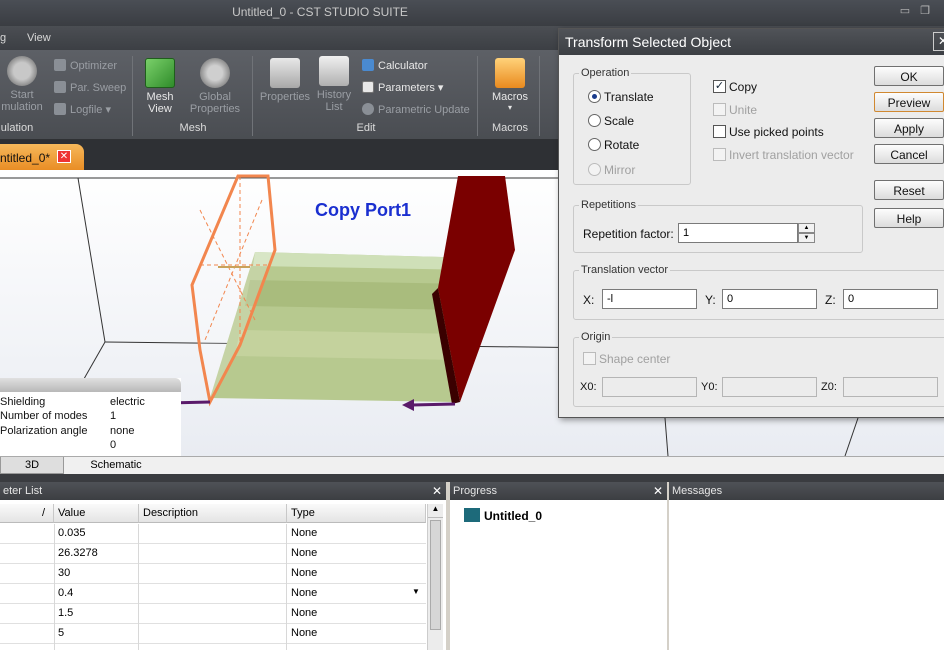 The width and height of the screenshot is (944, 650). I want to click on calculator-icon, so click(368, 65).